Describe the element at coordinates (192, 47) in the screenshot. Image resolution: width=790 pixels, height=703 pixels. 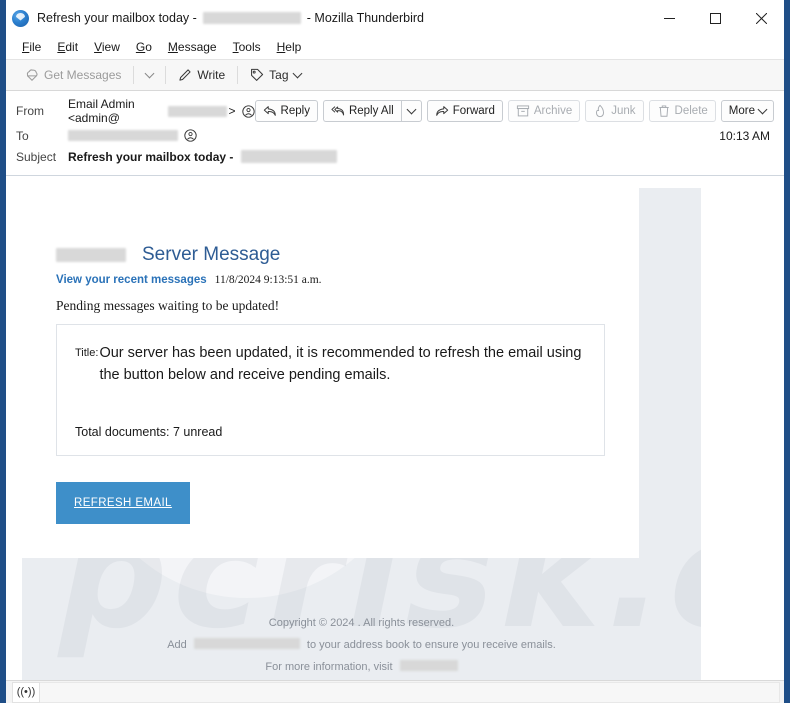
I see `menu-item-message: Message` at that location.